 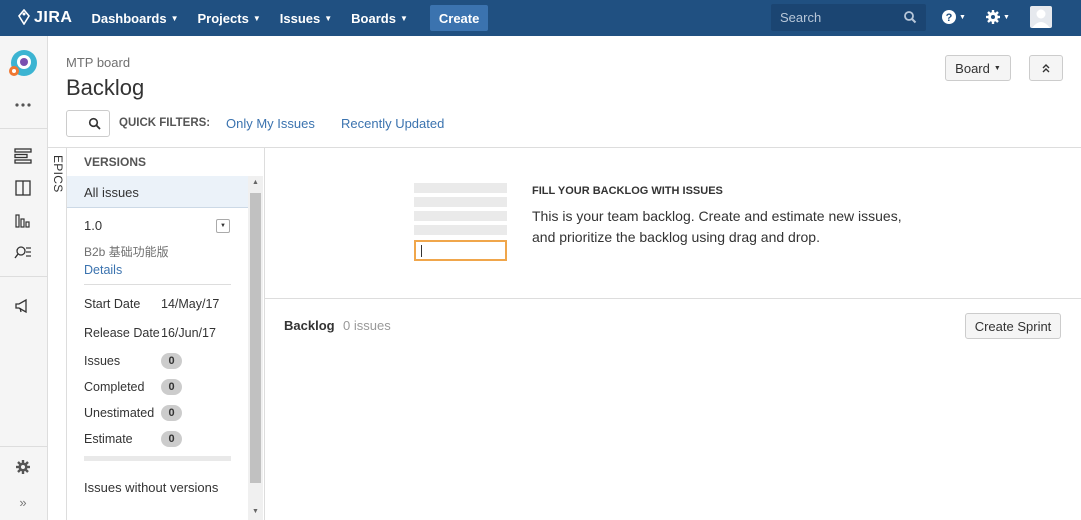 I want to click on versions-scrollbar: ▲ ▼, so click(x=255, y=348).